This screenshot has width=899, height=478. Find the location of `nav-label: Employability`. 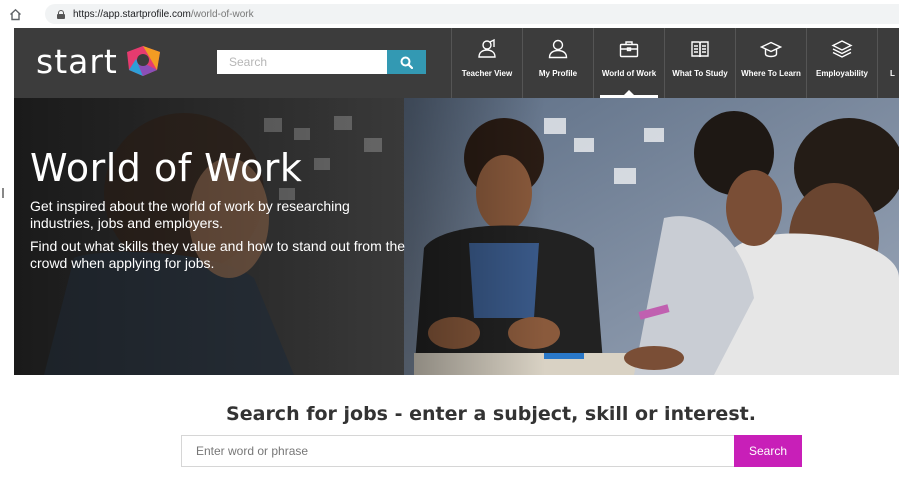

nav-label: Employability is located at coordinates (841, 73).